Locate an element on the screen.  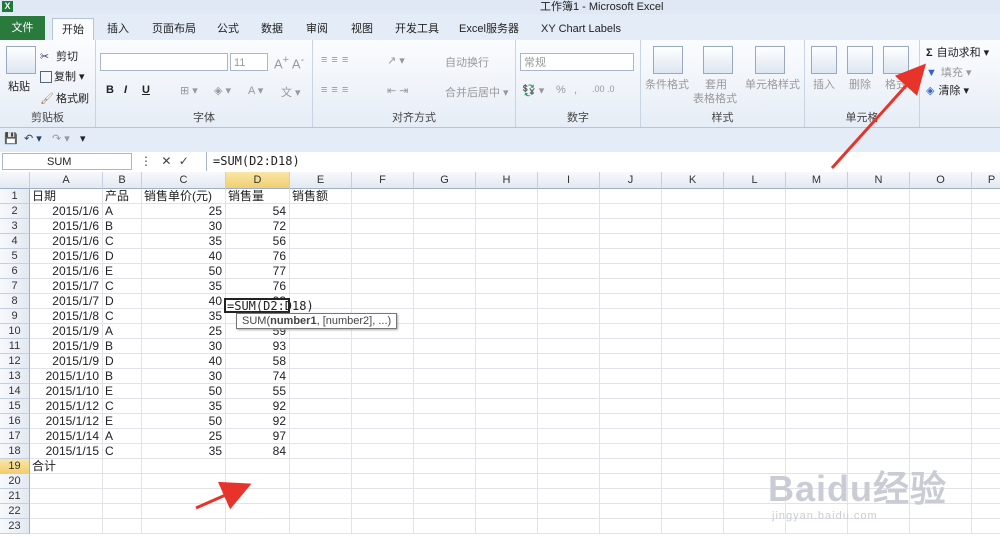
row-header-2: 2 is located at coordinates (15, 211).